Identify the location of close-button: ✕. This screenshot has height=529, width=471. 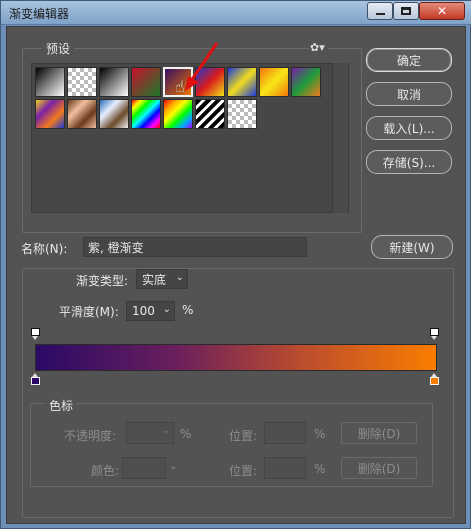
(442, 11).